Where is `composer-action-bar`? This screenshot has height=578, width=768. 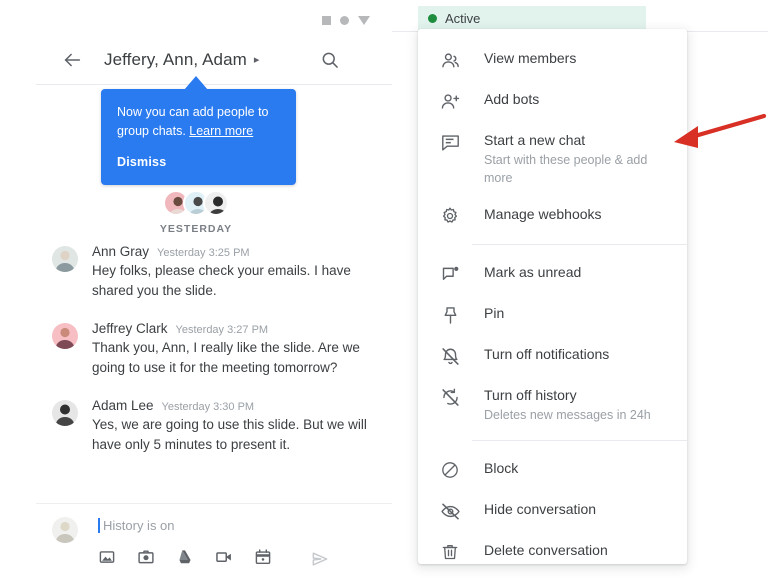 composer-action-bar is located at coordinates (185, 557).